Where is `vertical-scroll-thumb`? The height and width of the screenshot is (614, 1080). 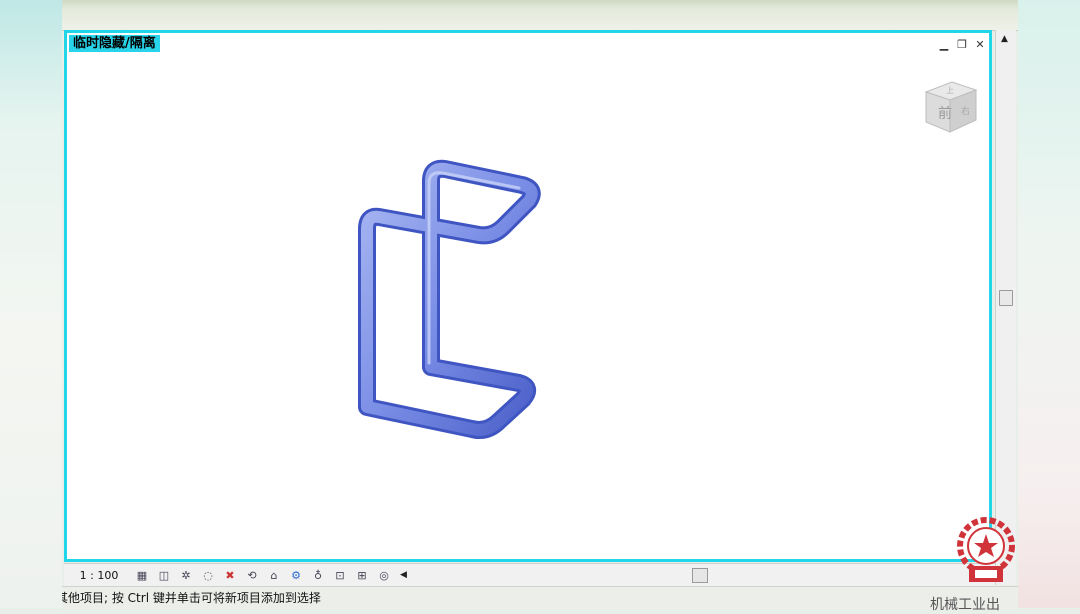 vertical-scroll-thumb is located at coordinates (1006, 298).